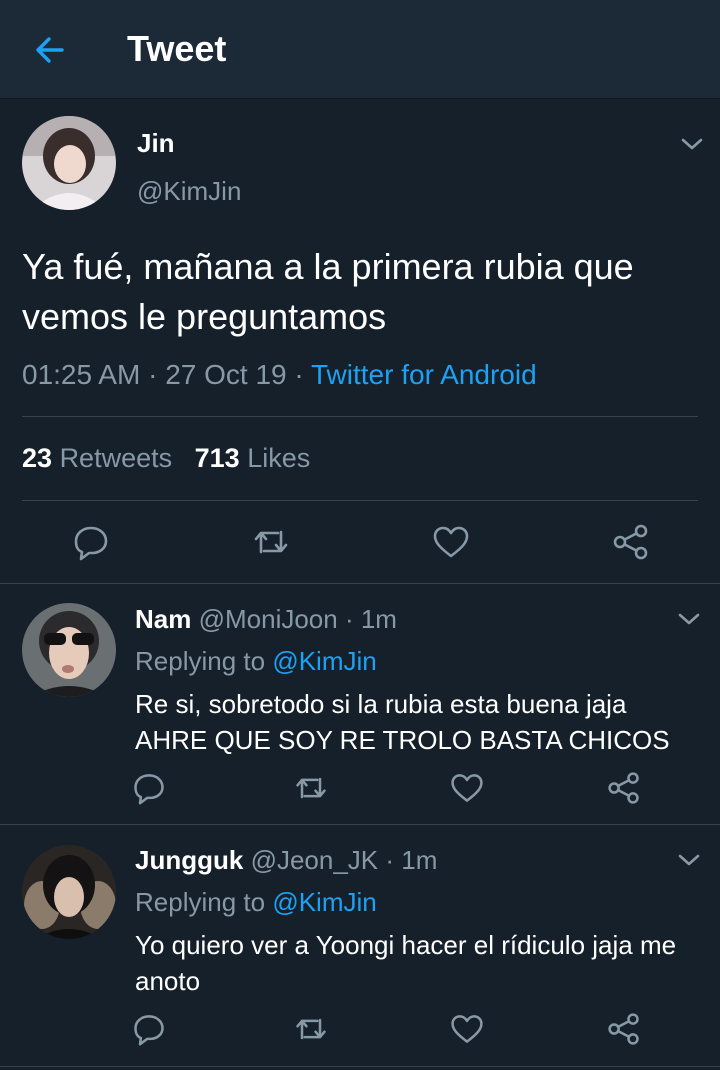 This screenshot has width=720, height=1070. What do you see at coordinates (116, 458) in the screenshot?
I see `retweets-label: Retweets` at bounding box center [116, 458].